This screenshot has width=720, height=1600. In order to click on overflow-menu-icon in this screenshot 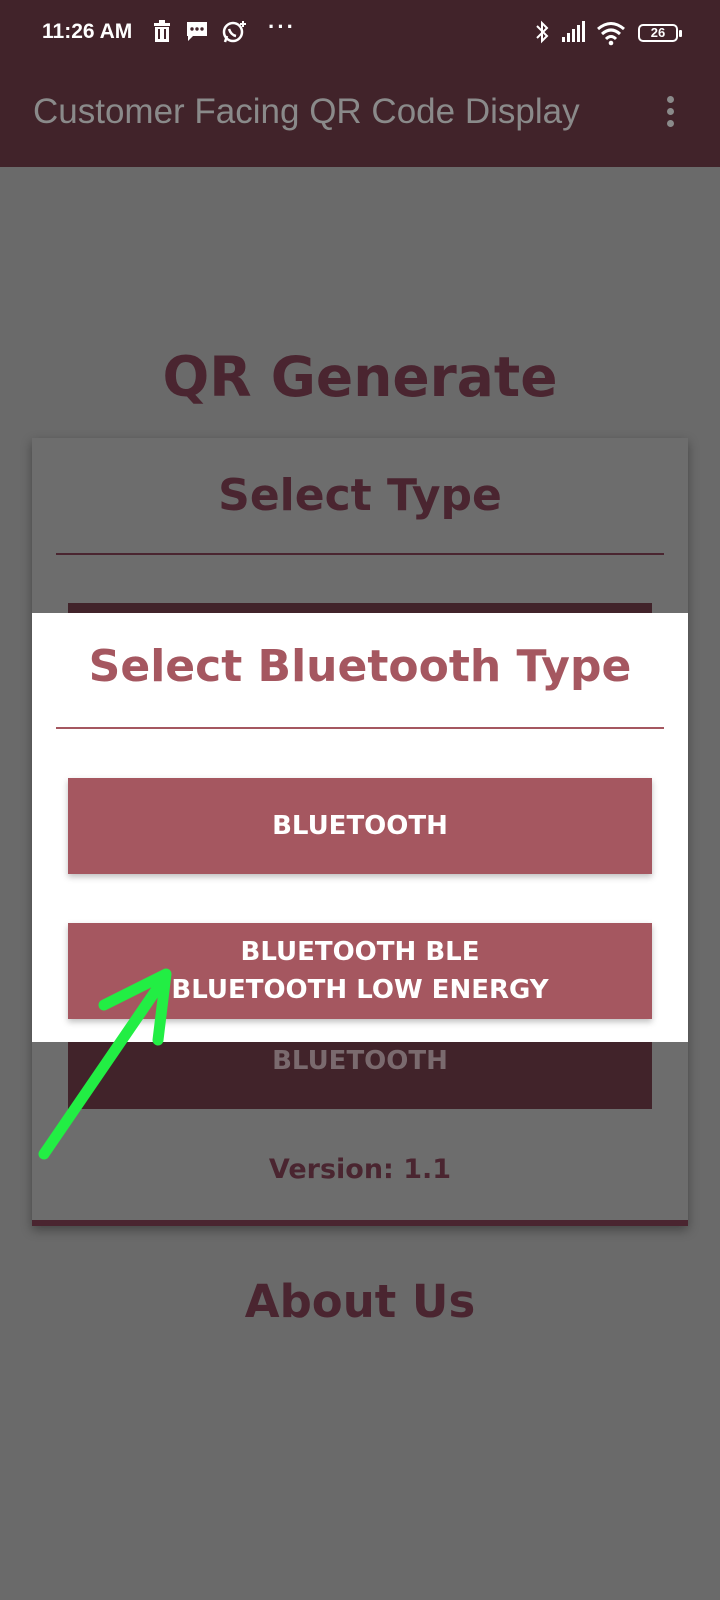, I will do `click(670, 116)`.